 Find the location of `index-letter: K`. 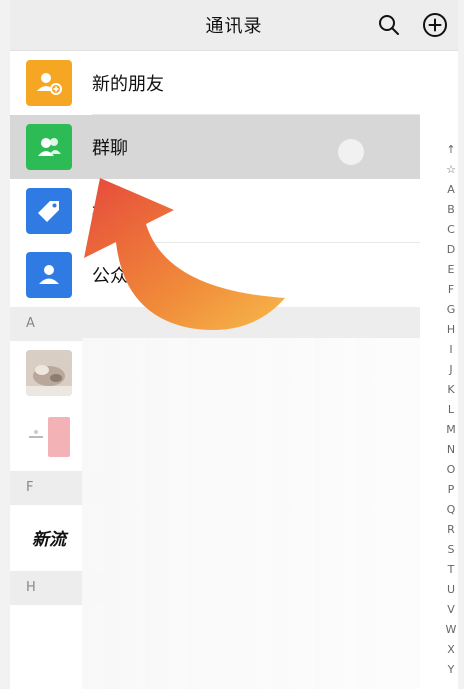

index-letter: K is located at coordinates (451, 390).